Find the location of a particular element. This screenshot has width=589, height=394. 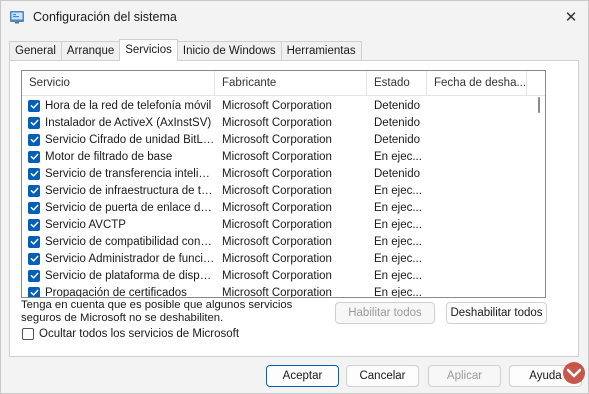

cancel-button: Cancelar is located at coordinates (382, 376).